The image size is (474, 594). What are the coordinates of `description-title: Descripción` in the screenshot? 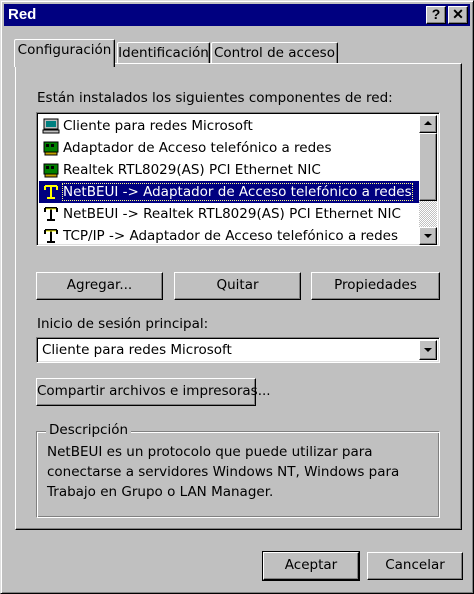 It's located at (89, 430).